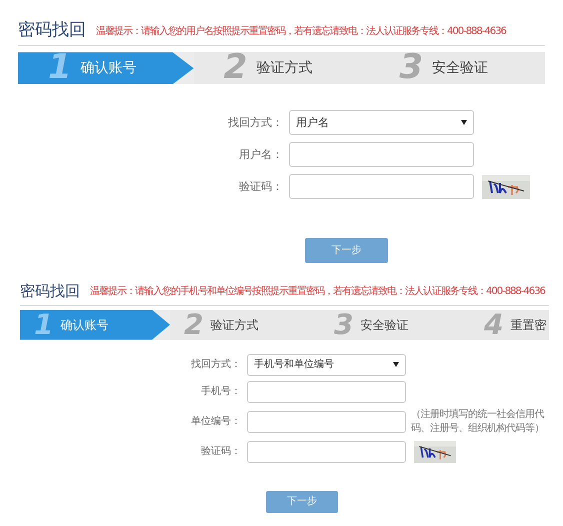  What do you see at coordinates (528, 325) in the screenshot?
I see `step-label: 重置密` at bounding box center [528, 325].